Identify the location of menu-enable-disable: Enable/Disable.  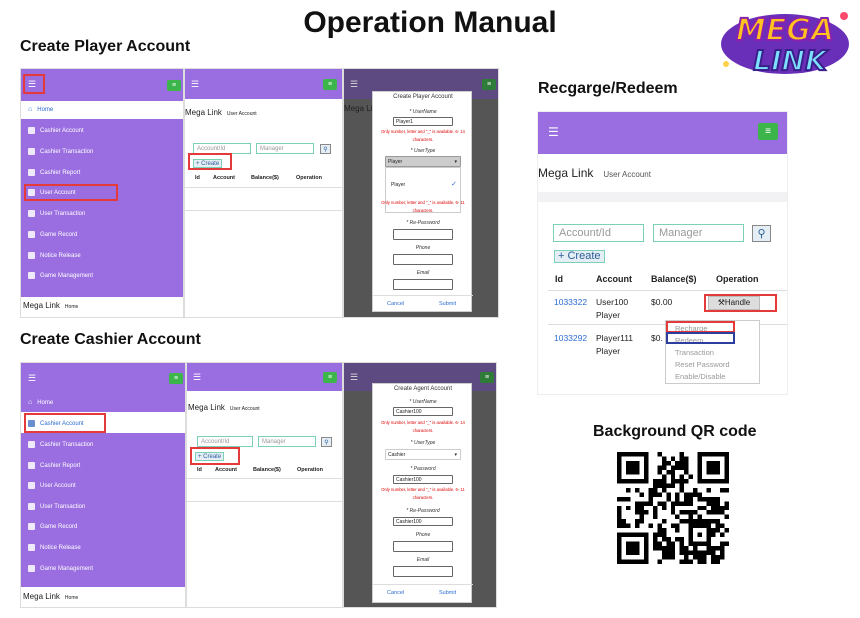
(700, 376).